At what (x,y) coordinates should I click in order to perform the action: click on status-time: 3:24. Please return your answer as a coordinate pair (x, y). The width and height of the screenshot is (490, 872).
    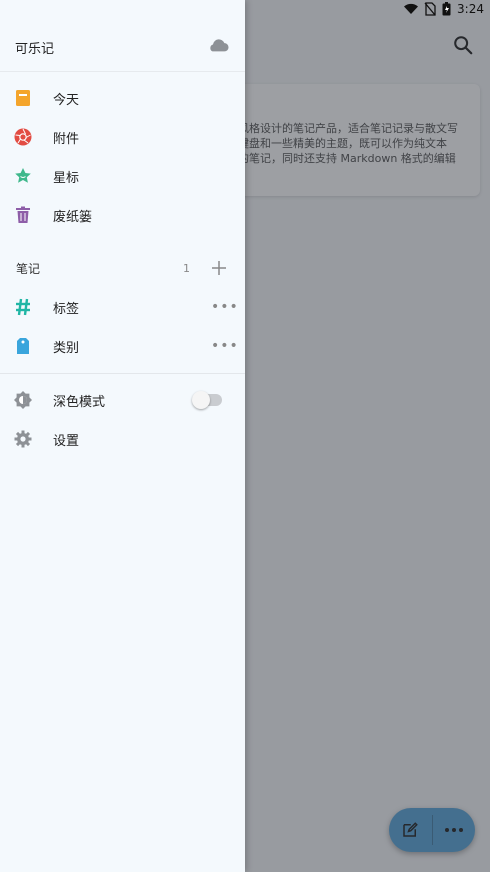
    Looking at the image, I should click on (470, 9).